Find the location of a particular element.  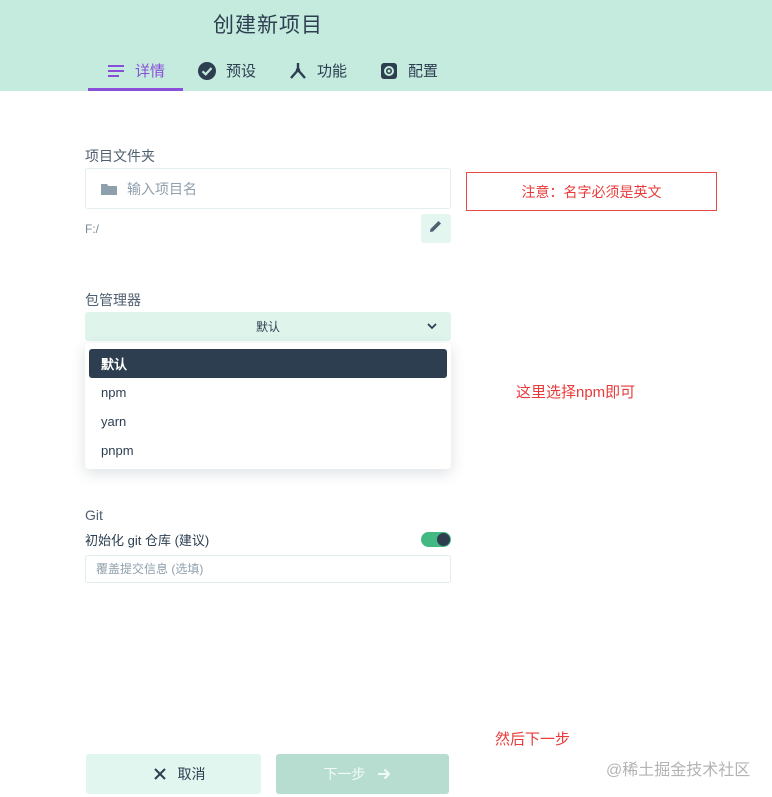

check-circle-icon is located at coordinates (207, 71).